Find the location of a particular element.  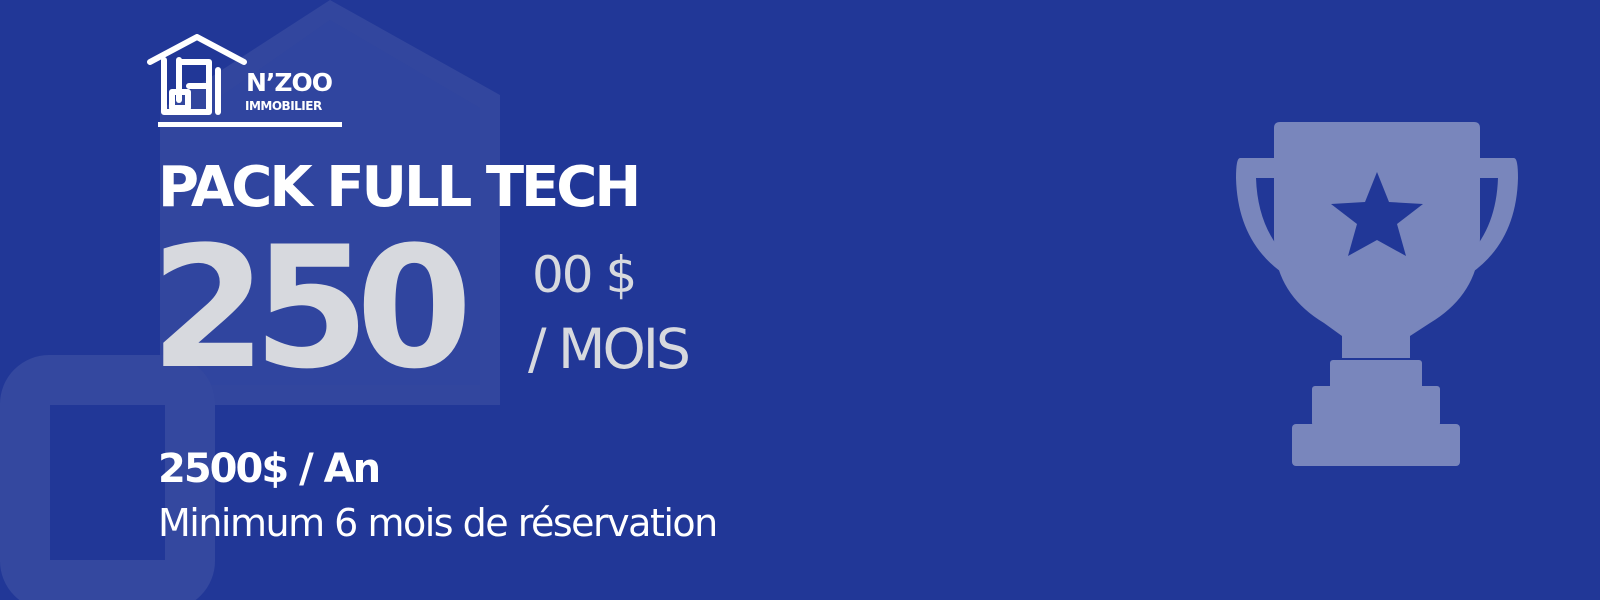

price-period: / MOIS is located at coordinates (609, 349).